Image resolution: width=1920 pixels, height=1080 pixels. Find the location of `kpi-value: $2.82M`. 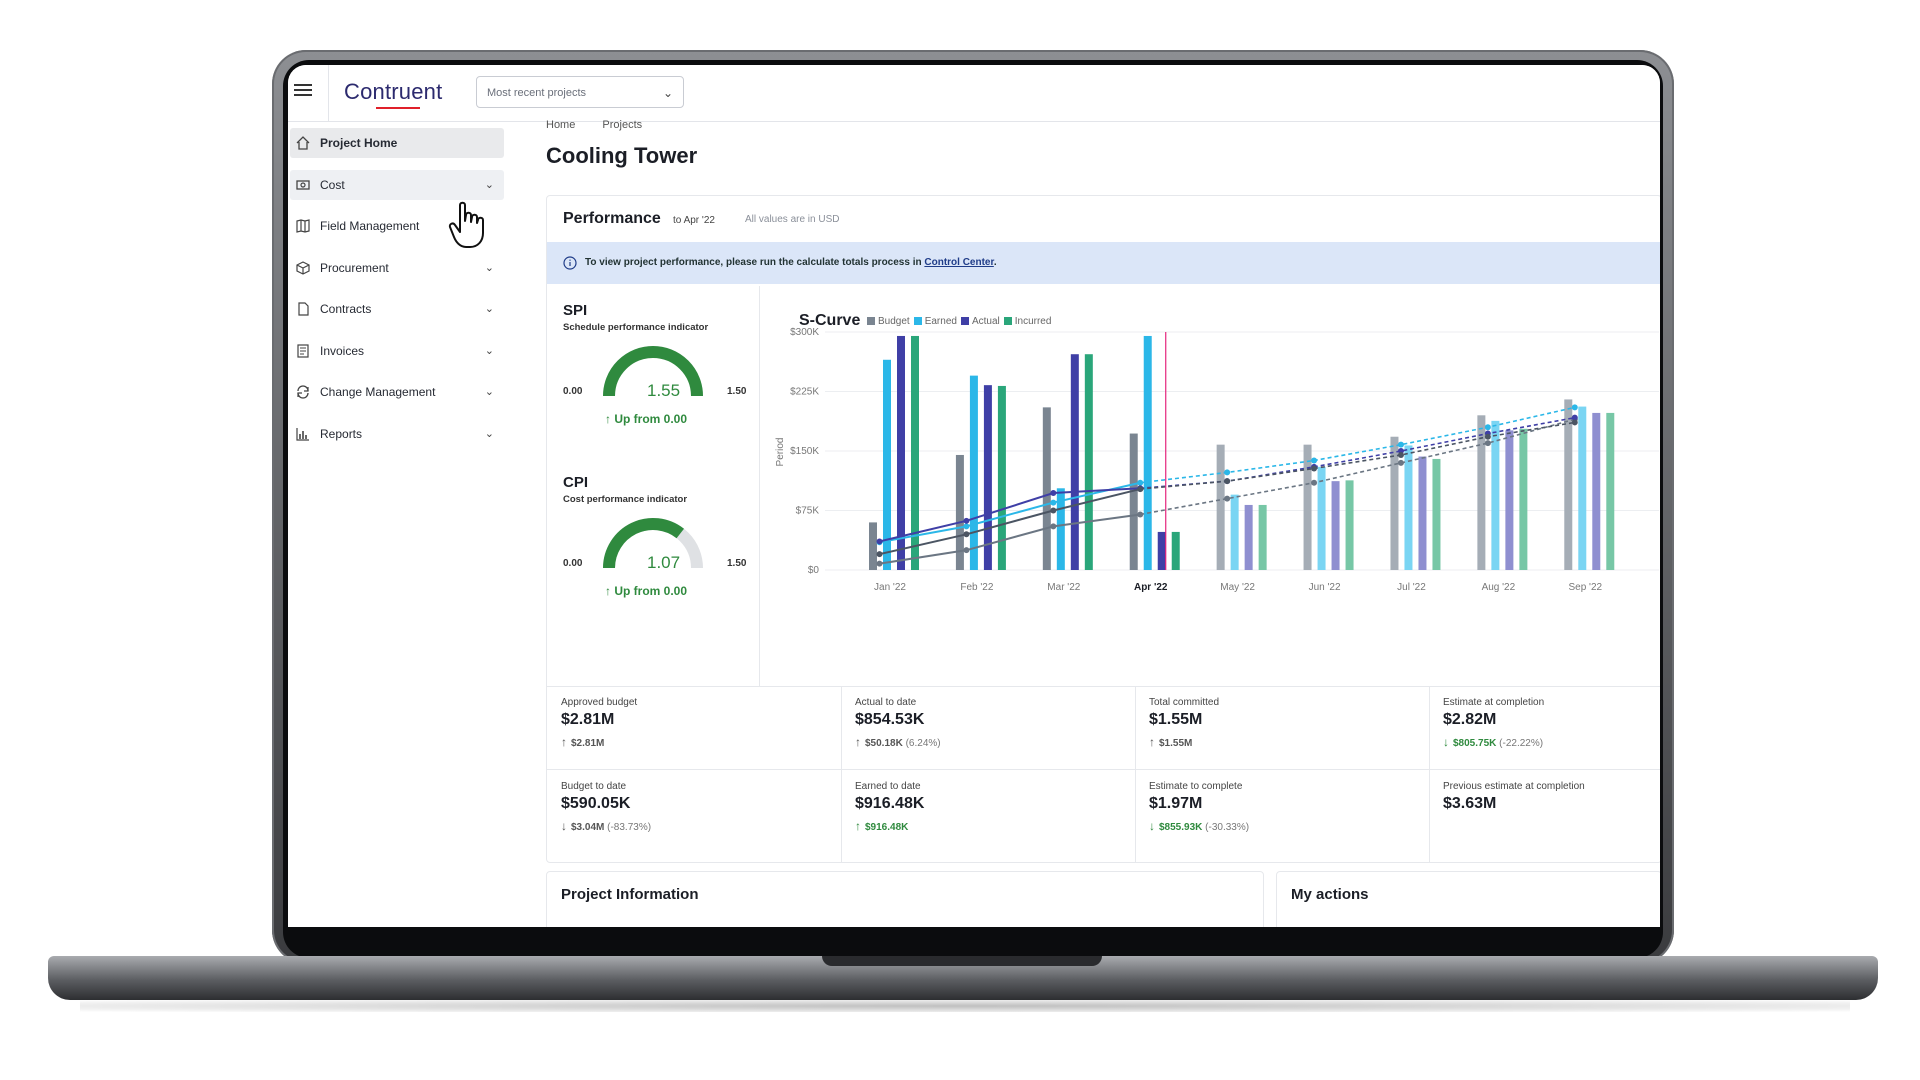

kpi-value: $2.82M is located at coordinates (1470, 719).